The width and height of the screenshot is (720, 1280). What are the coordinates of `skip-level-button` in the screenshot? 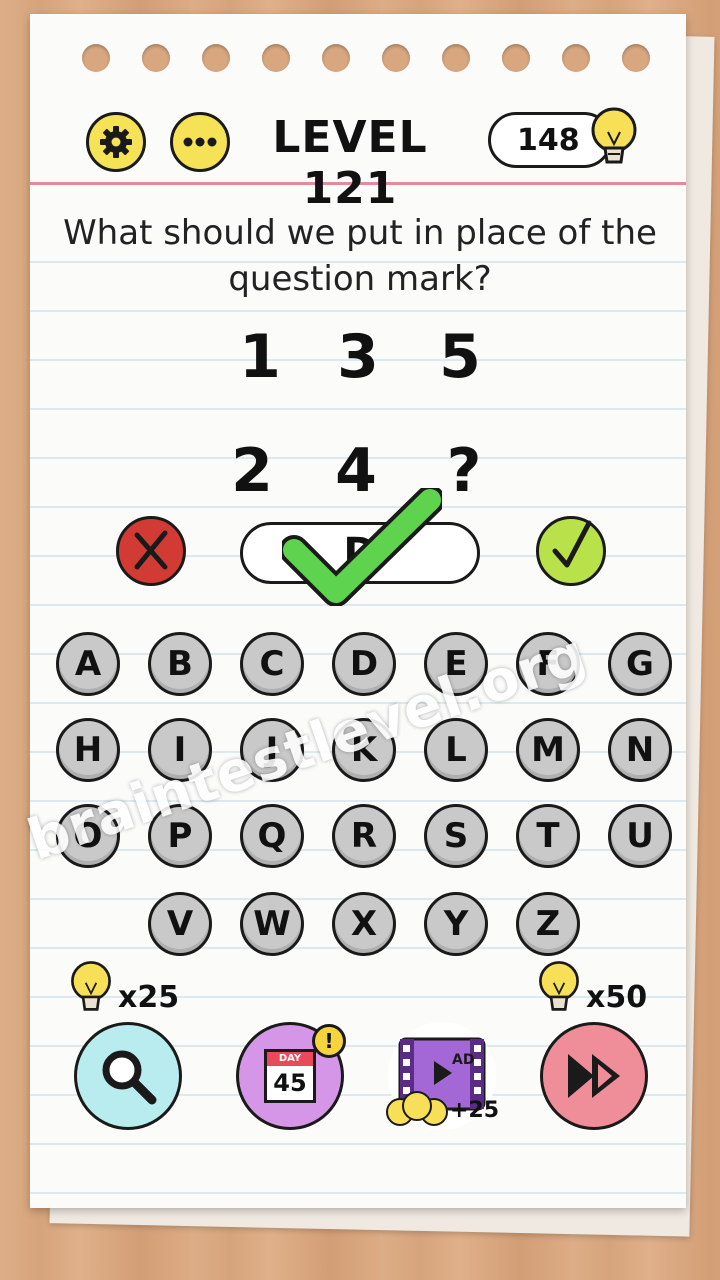 It's located at (594, 1076).